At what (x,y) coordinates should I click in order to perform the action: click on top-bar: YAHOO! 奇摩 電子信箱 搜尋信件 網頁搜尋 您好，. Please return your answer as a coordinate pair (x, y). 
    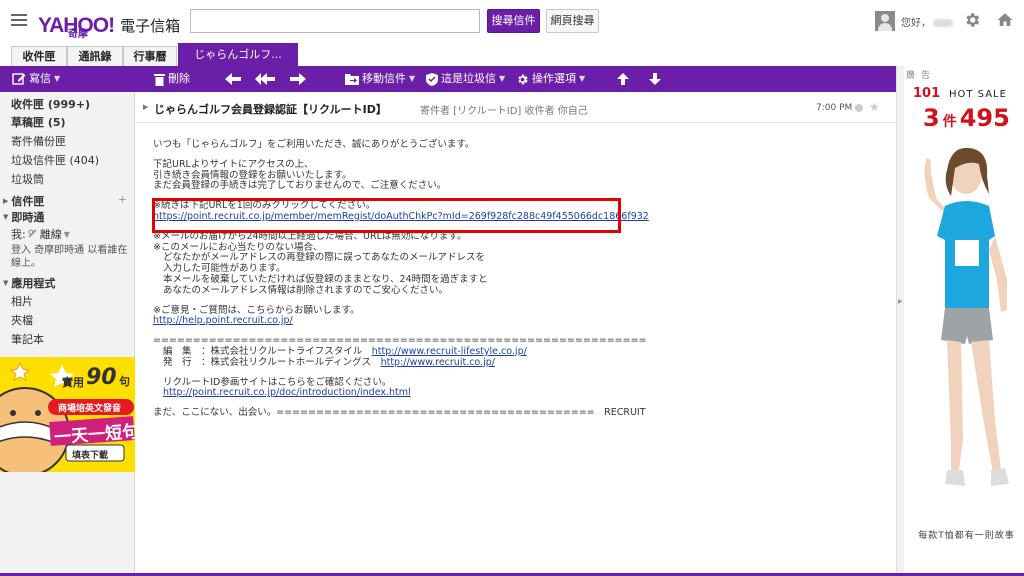
    Looking at the image, I should click on (512, 21).